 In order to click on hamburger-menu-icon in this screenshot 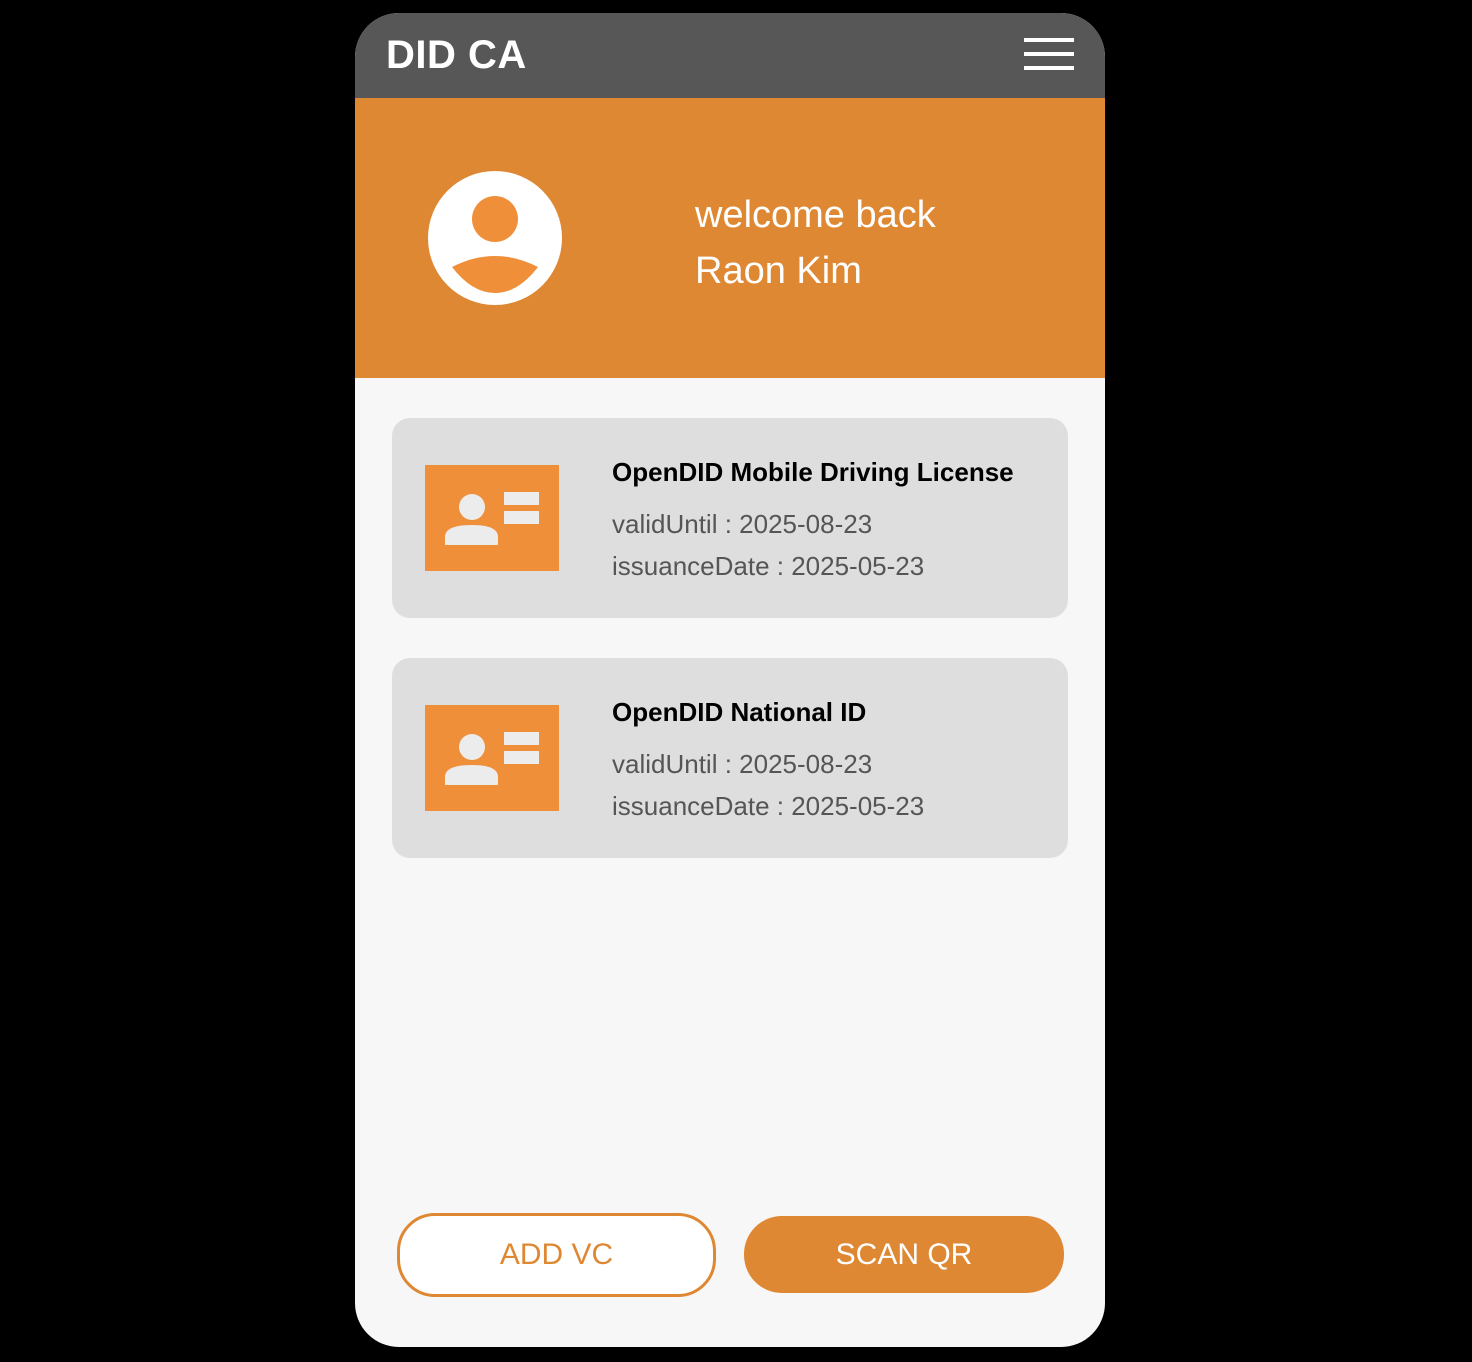, I will do `click(1049, 55)`.